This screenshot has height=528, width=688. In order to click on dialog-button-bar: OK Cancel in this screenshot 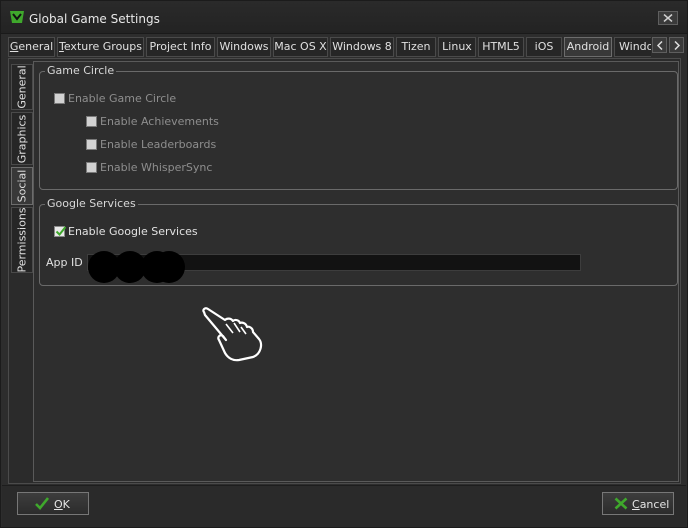, I will do `click(344, 506)`.